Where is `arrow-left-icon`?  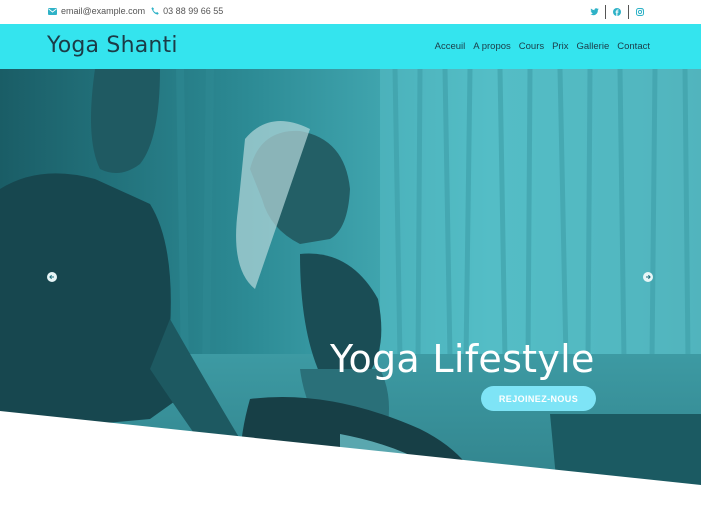
arrow-left-icon is located at coordinates (52, 277).